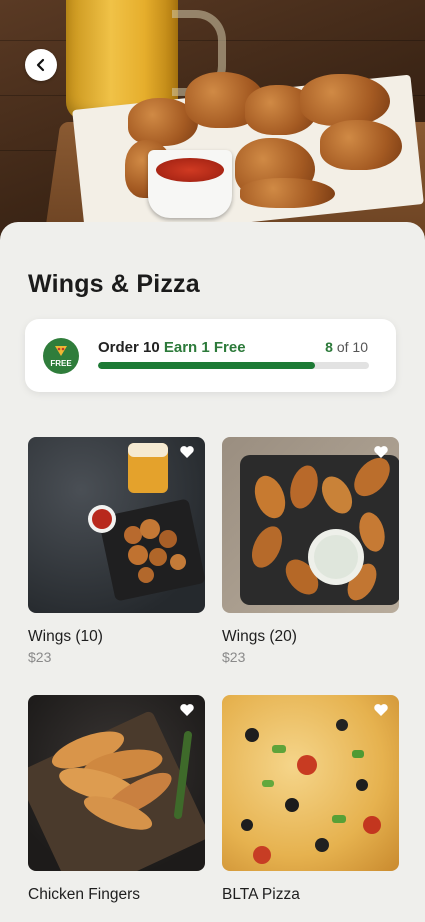 Image resolution: width=425 pixels, height=922 pixels. I want to click on promo-progress-bar, so click(233, 365).